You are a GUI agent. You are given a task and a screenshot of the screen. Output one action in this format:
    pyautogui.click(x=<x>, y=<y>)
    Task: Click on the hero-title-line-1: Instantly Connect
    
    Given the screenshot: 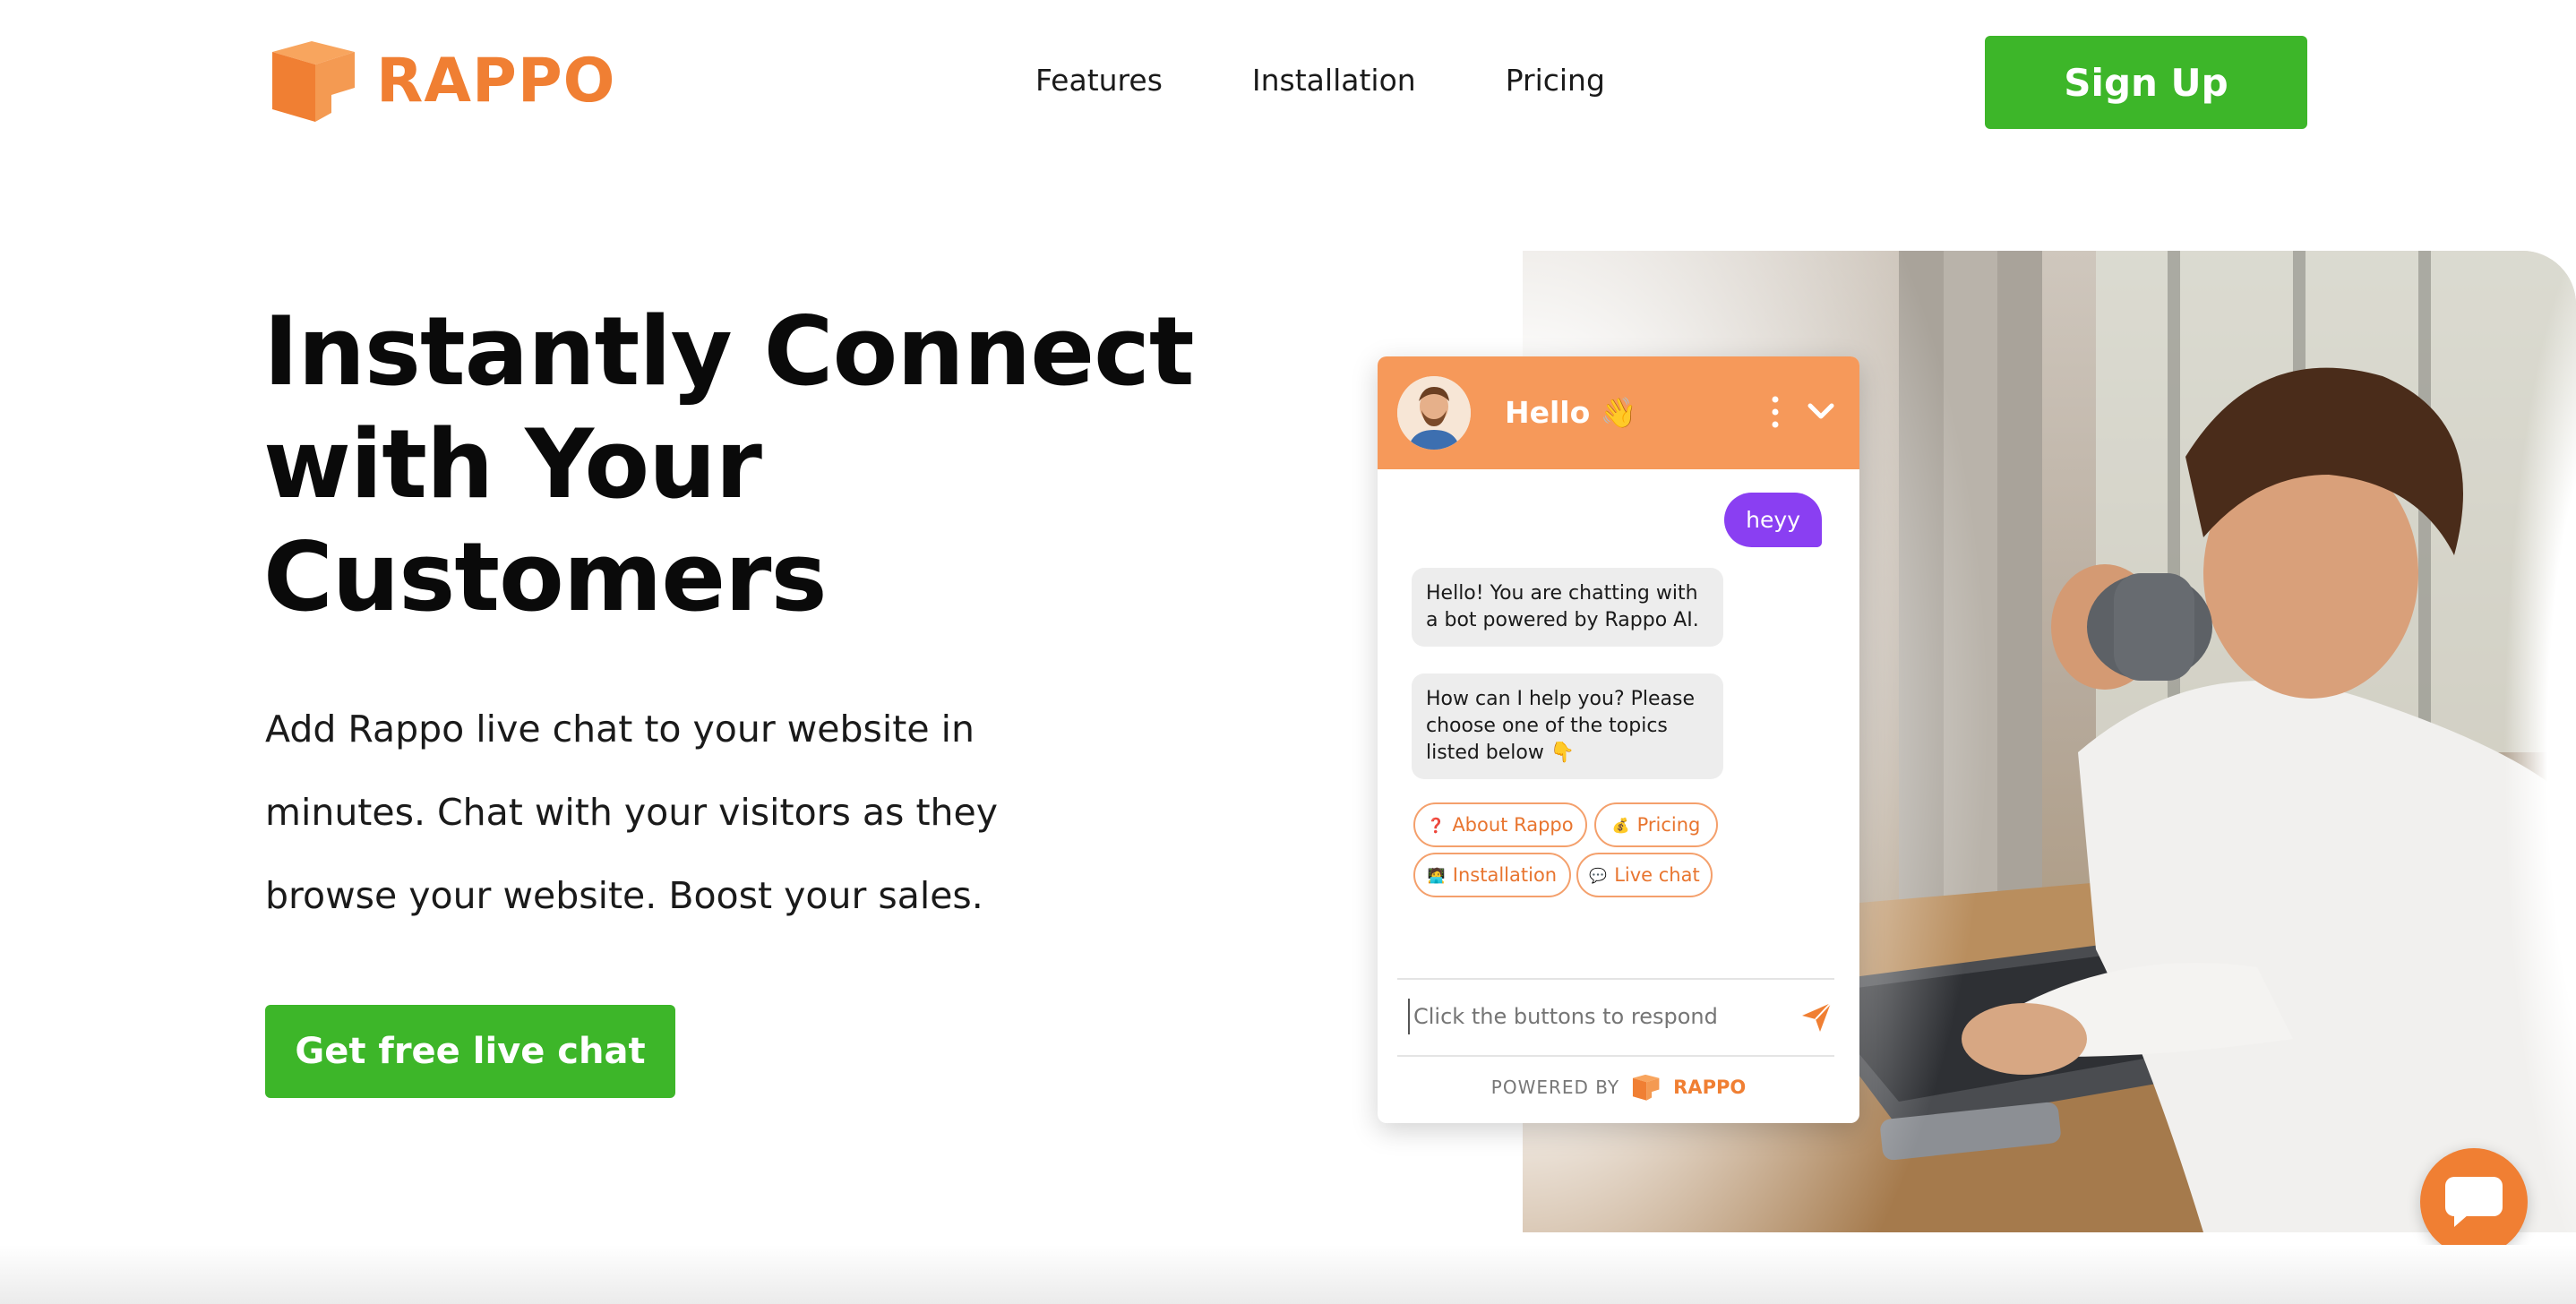 What is the action you would take?
    pyautogui.click(x=729, y=351)
    